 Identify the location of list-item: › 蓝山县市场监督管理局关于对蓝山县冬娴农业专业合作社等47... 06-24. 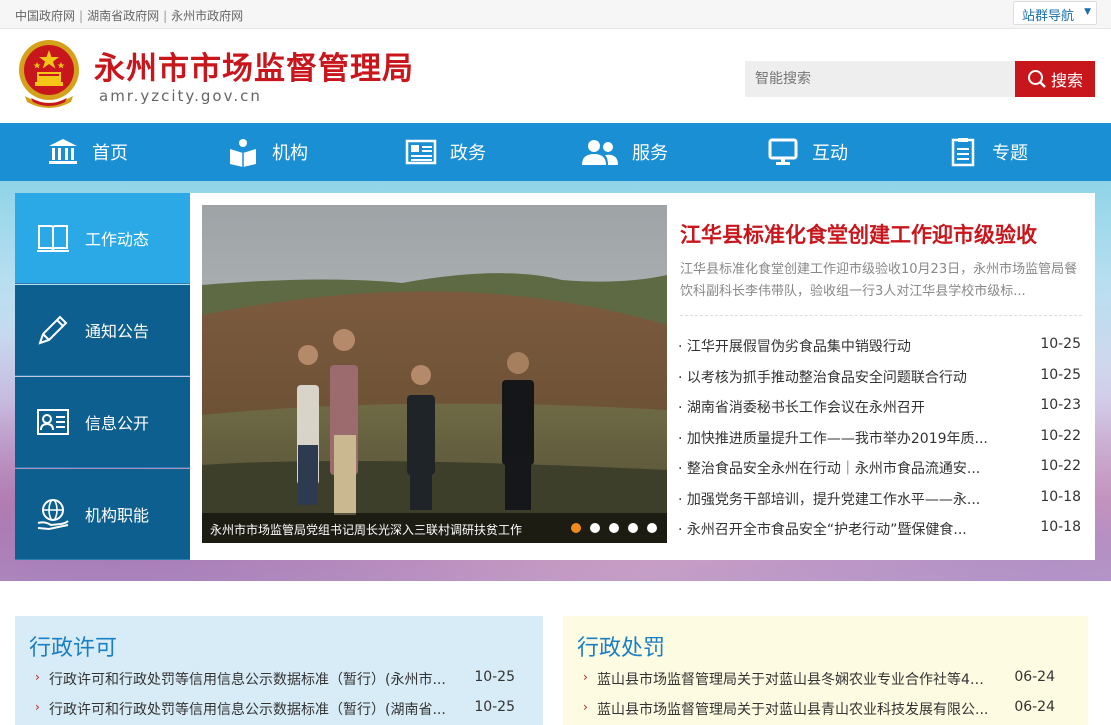
(819, 680).